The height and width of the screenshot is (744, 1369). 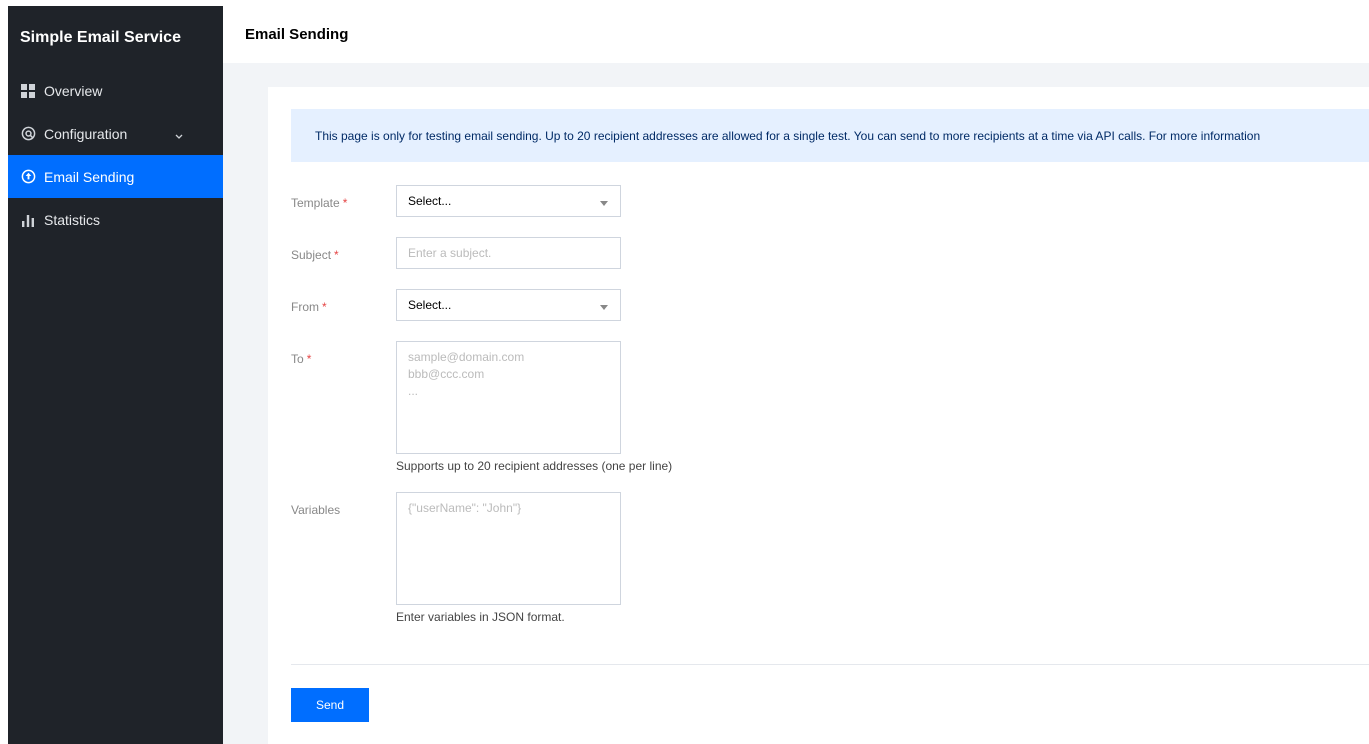 What do you see at coordinates (301, 359) in the screenshot?
I see `to-label: To *` at bounding box center [301, 359].